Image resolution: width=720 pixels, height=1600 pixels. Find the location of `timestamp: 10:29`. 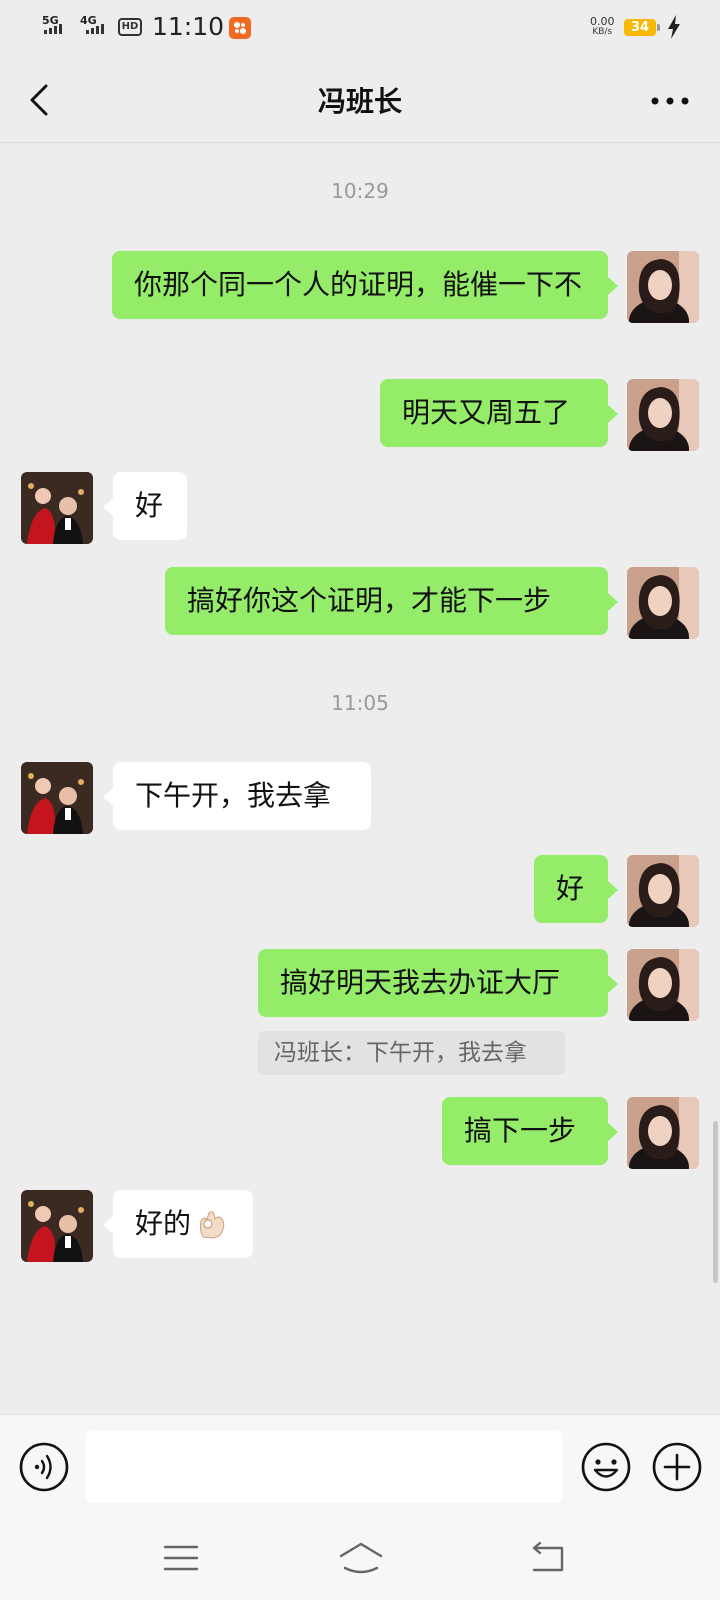

timestamp: 10:29 is located at coordinates (360, 191).